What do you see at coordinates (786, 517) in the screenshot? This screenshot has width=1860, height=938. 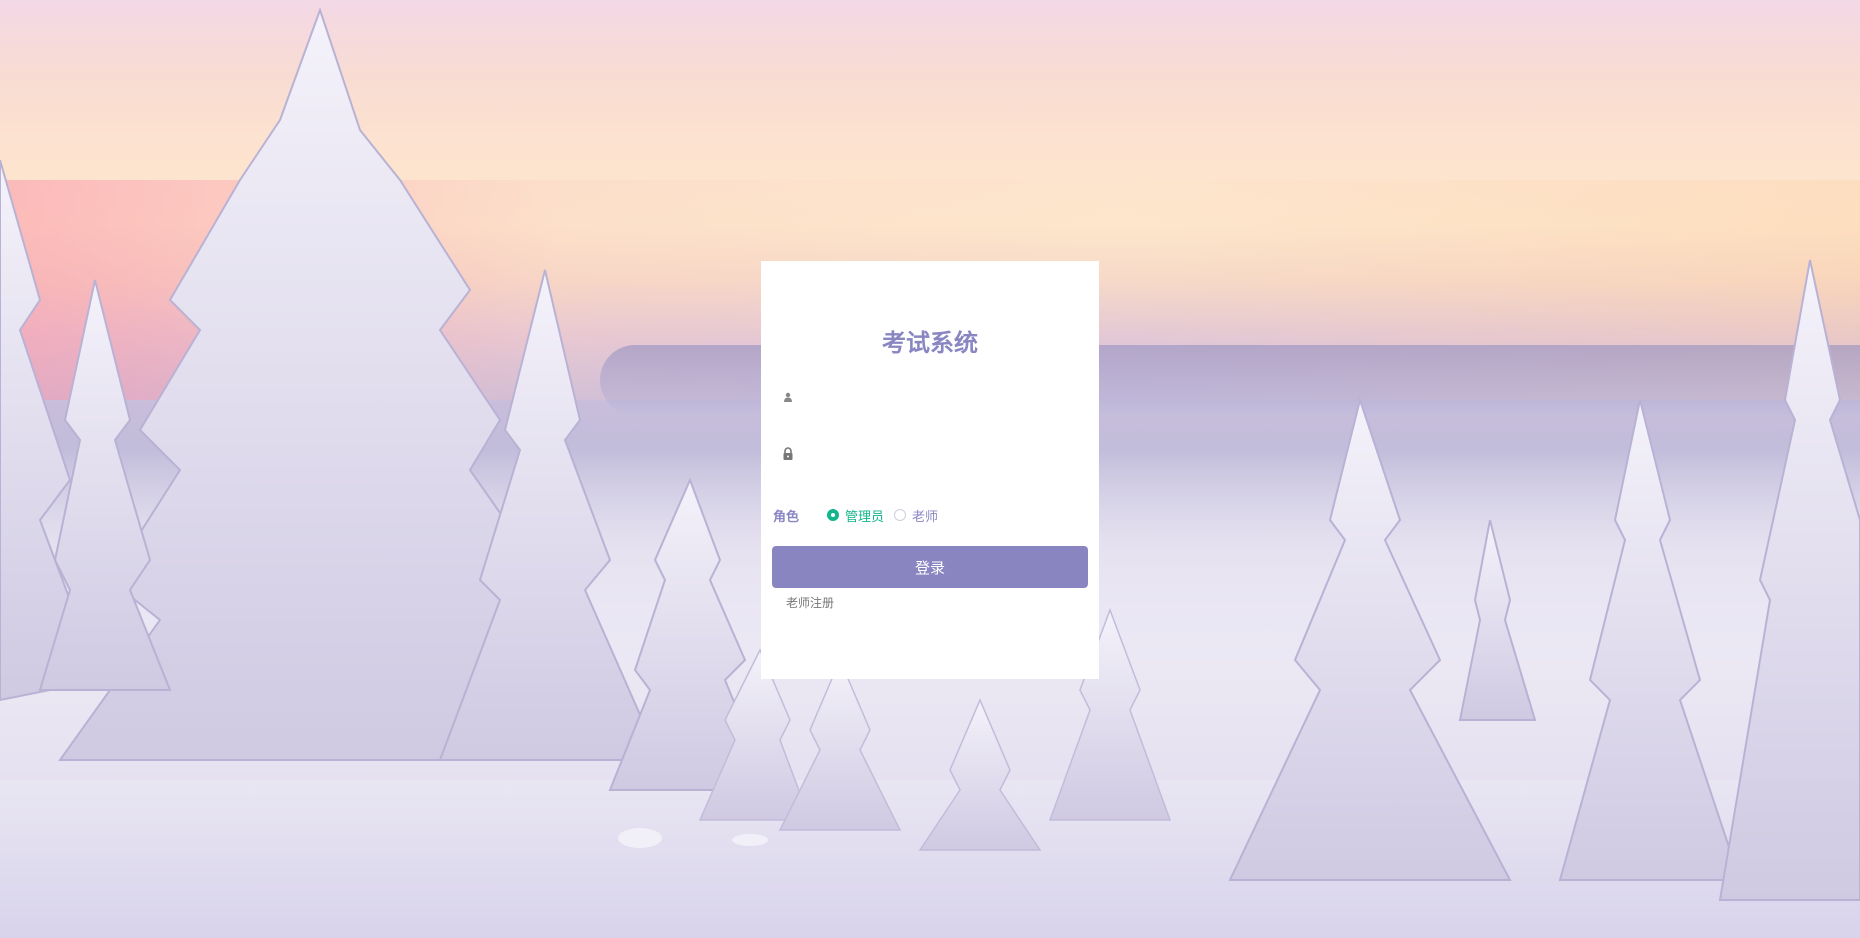 I see `role-label: 角色` at bounding box center [786, 517].